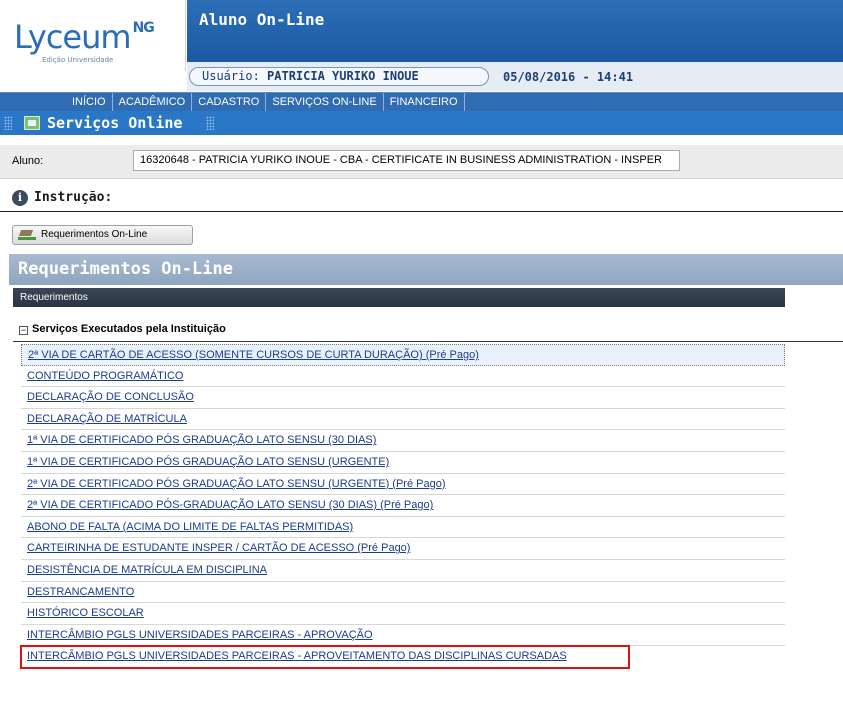 This screenshot has width=843, height=704. What do you see at coordinates (105, 376) in the screenshot?
I see `list-item-link: CONTEÚDO PROGRAMÁTICO` at bounding box center [105, 376].